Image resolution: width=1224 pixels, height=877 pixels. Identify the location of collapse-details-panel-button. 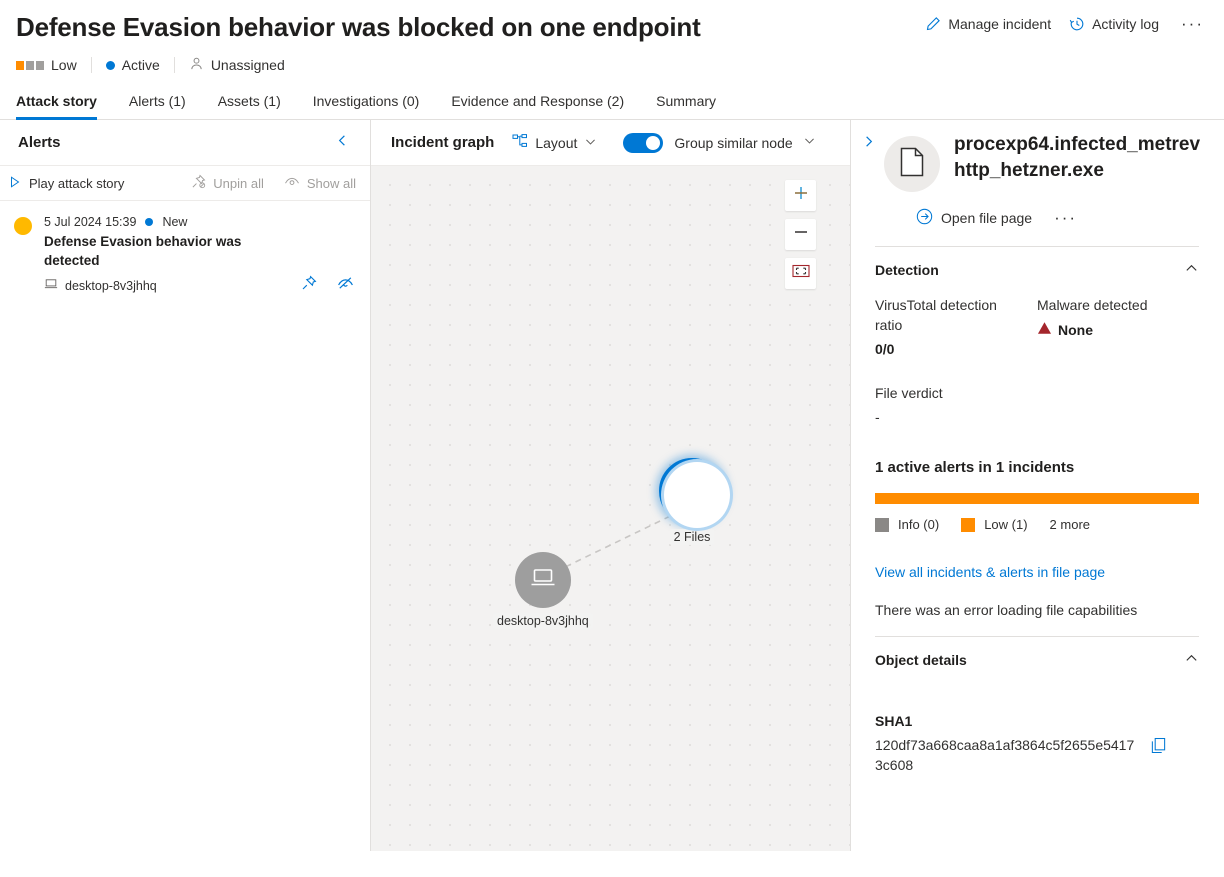
(867, 162).